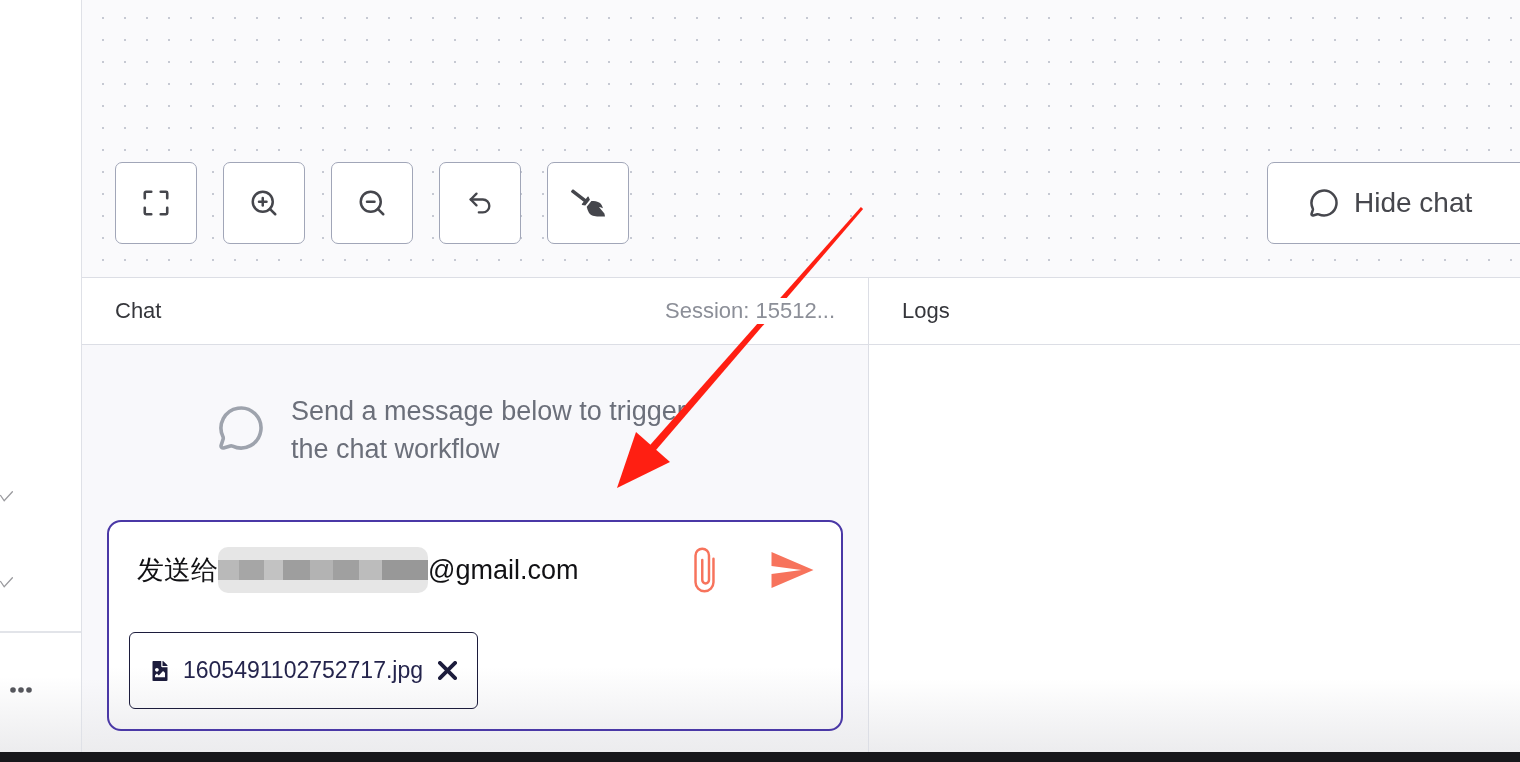  I want to click on image-file-icon, so click(160, 670).